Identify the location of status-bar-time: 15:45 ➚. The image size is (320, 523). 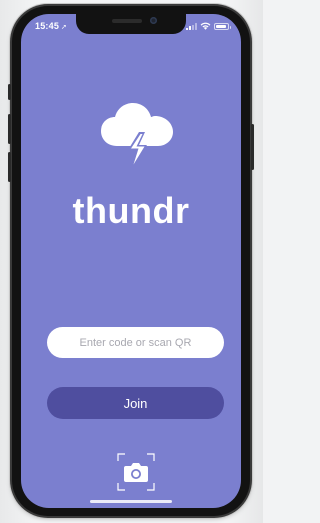
(51, 26).